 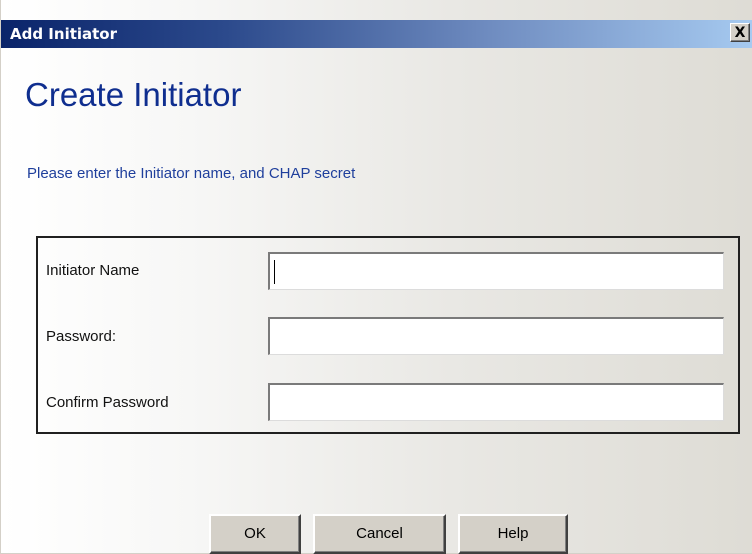 I want to click on confirm-password-field, so click(x=496, y=402).